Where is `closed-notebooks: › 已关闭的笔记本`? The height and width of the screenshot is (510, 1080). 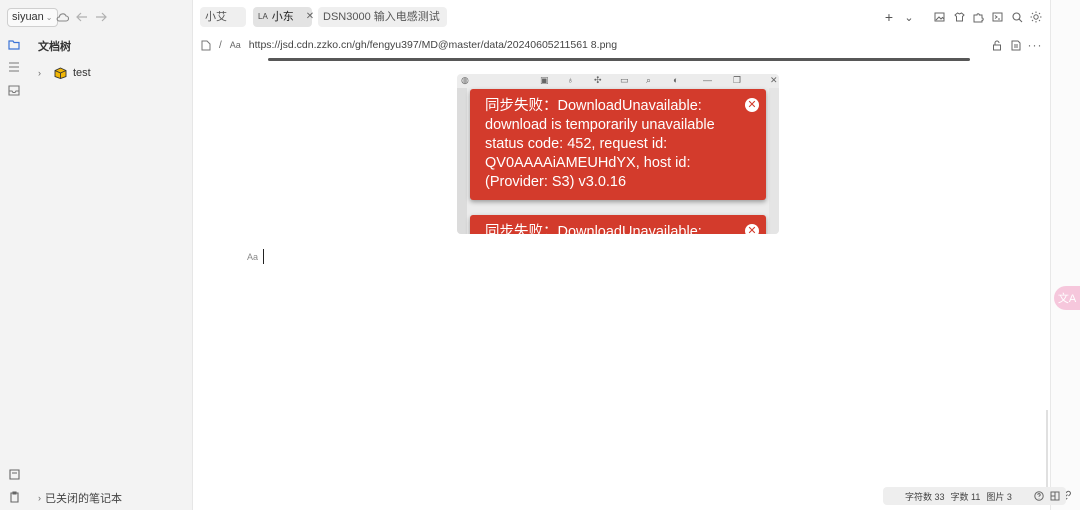 closed-notebooks: › 已关闭的笔记本 is located at coordinates (80, 498).